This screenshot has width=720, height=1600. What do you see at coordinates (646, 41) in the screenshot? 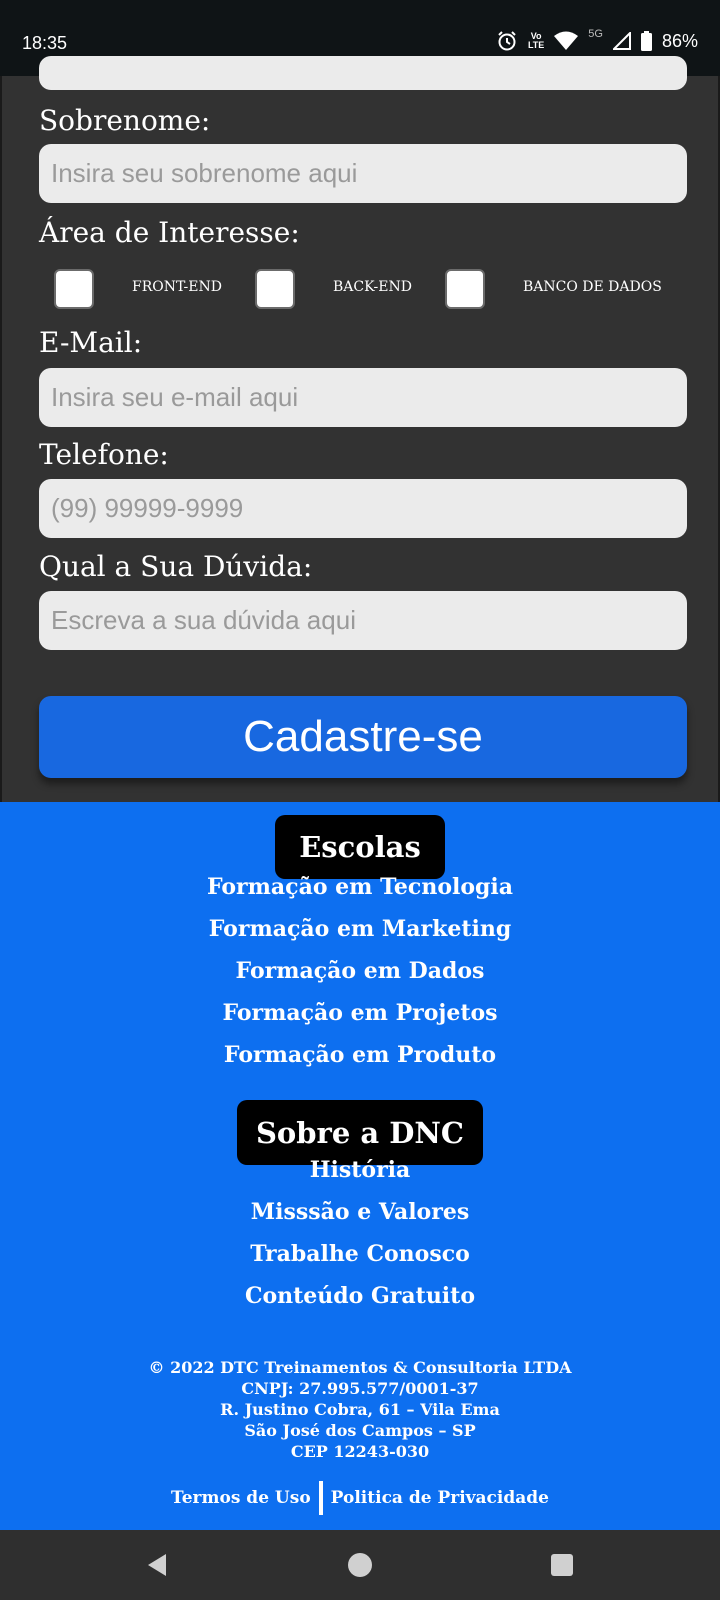
I see `battery-icon` at bounding box center [646, 41].